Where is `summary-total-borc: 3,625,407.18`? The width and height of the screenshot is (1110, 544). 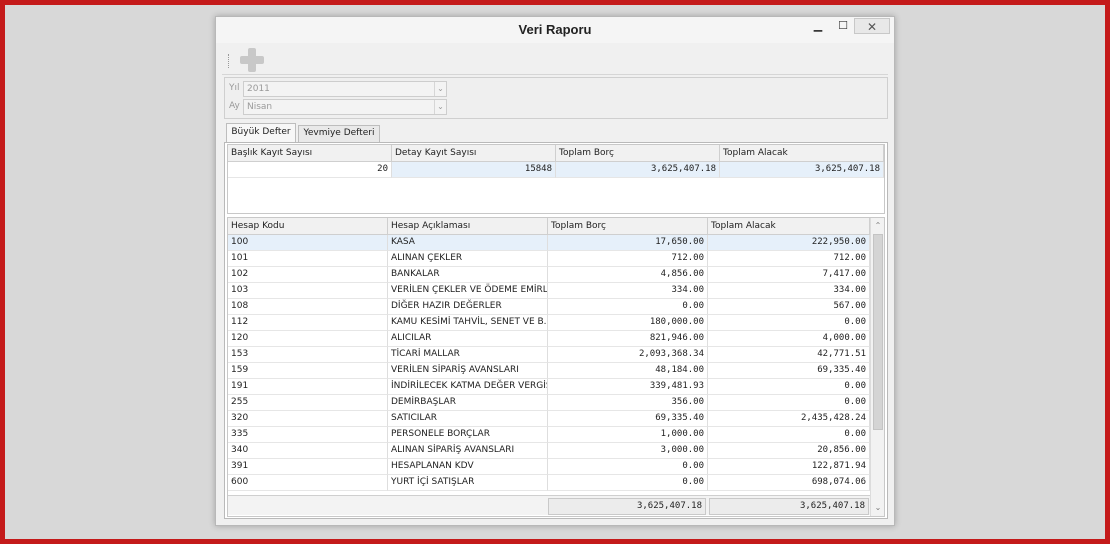
summary-total-borc: 3,625,407.18 is located at coordinates (638, 170).